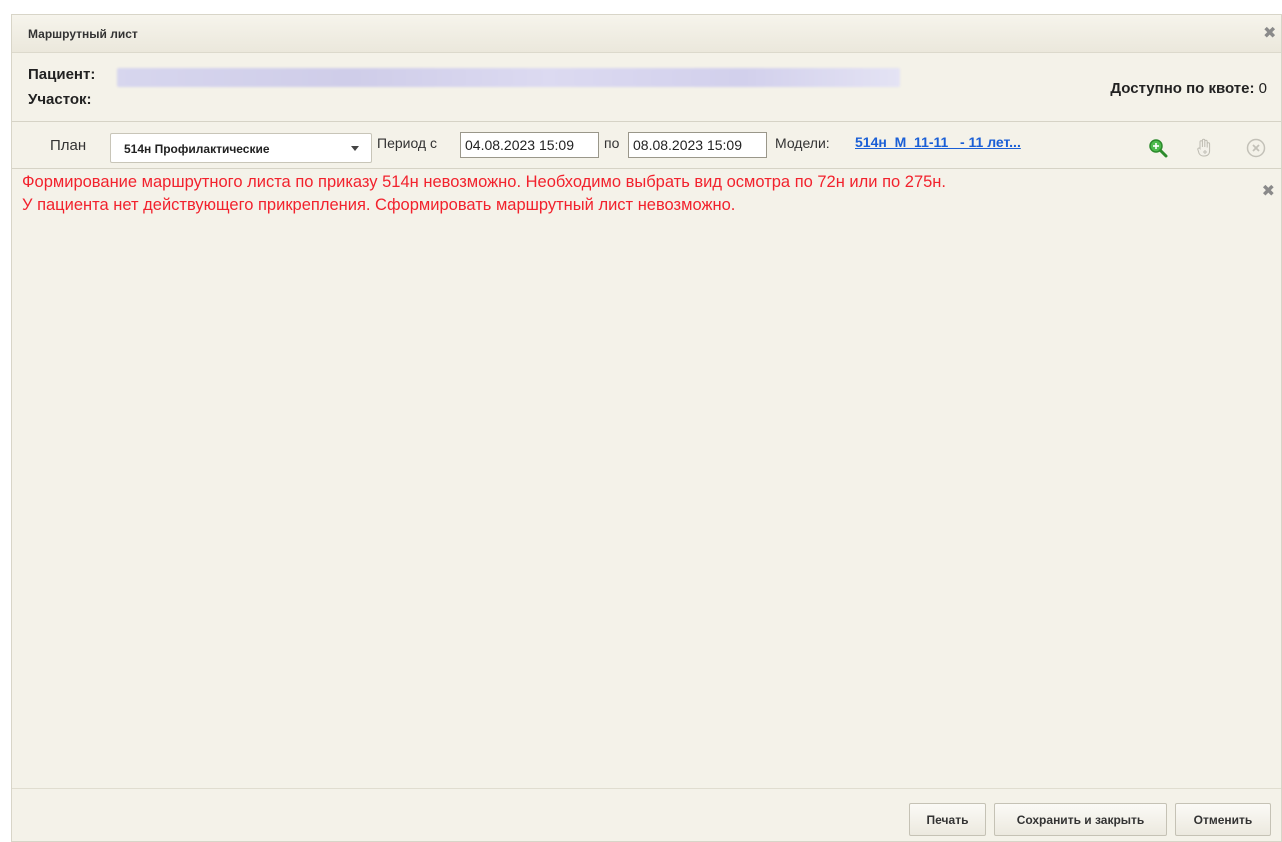  I want to click on zoom-in-icon, so click(1158, 148).